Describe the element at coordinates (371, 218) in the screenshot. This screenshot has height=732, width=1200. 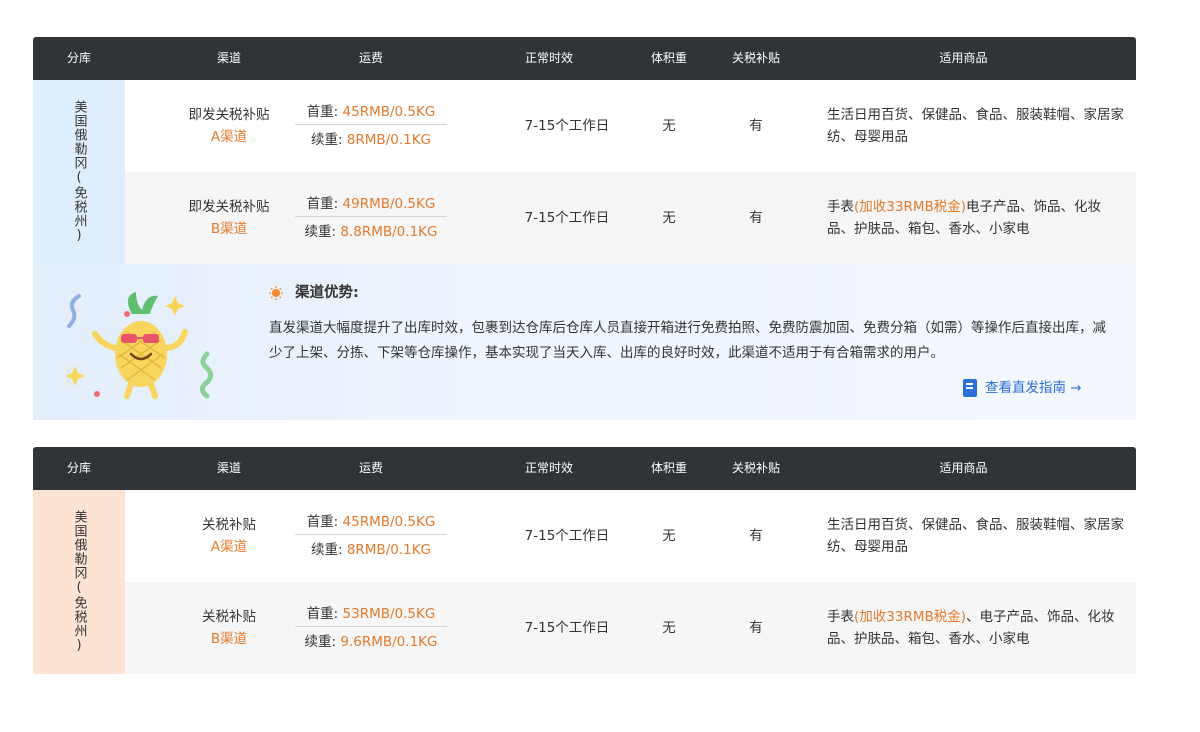
I see `fee-cell: 首重: 49RMB/0.5KG 续重: 8.8RMB/0.1KG` at that location.